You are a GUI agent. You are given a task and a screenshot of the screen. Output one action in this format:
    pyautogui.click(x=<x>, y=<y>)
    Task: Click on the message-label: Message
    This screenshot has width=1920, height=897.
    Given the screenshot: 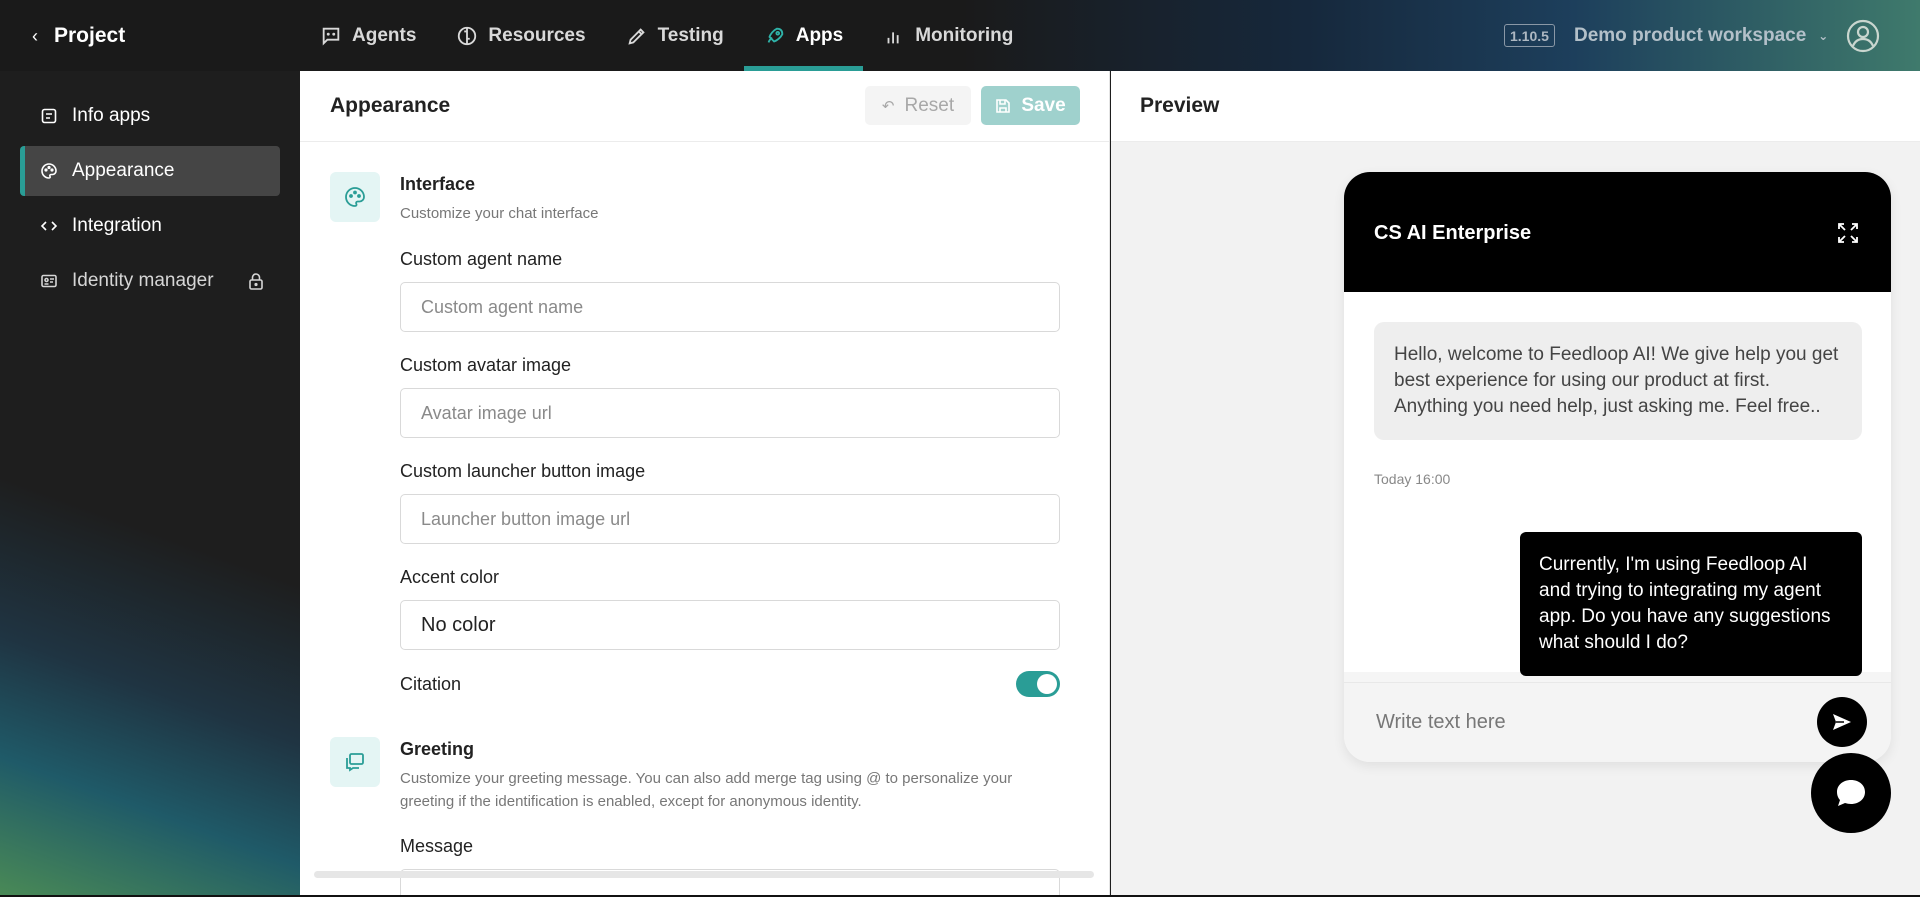 What is the action you would take?
    pyautogui.click(x=437, y=846)
    